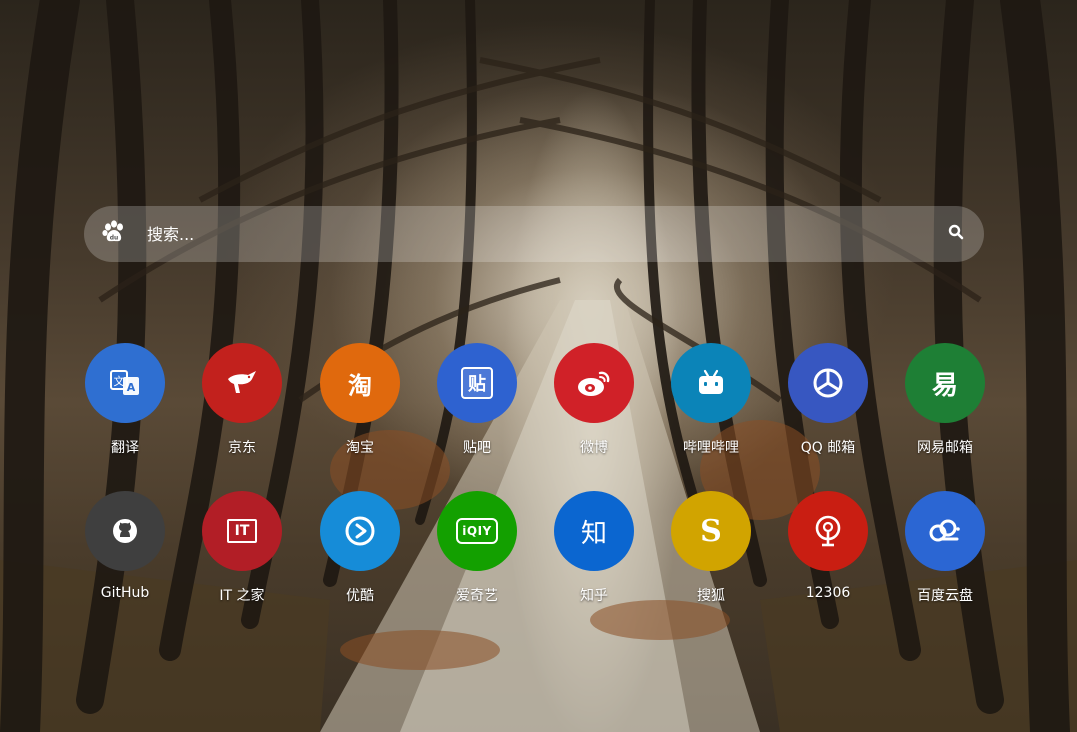 The height and width of the screenshot is (732, 1077). Describe the element at coordinates (828, 531) in the screenshot. I see `railway-12306-icon` at that location.